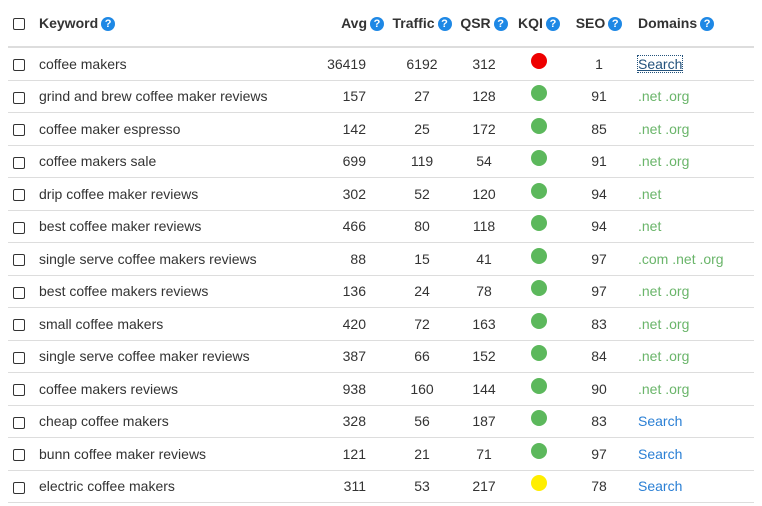 The height and width of the screenshot is (506, 762). Describe the element at coordinates (599, 64) in the screenshot. I see `seo-cell: 1` at that location.